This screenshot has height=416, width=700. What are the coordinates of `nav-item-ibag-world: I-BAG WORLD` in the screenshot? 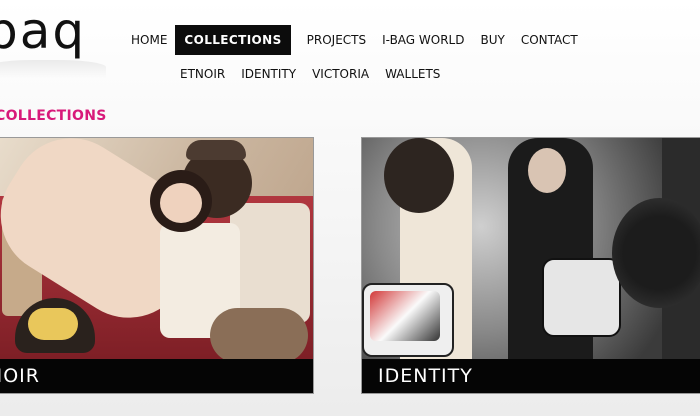 It's located at (423, 40).